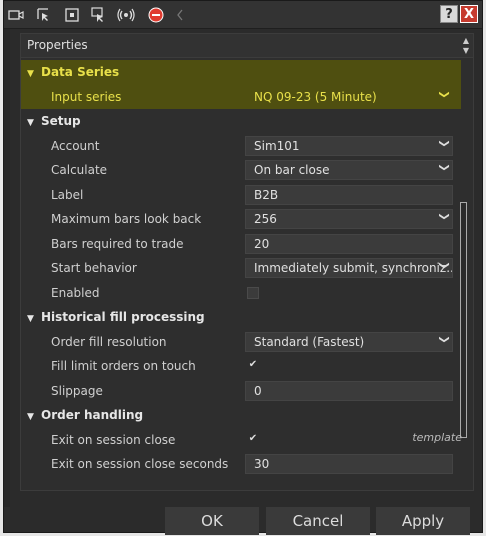 Image resolution: width=486 pixels, height=536 pixels. Describe the element at coordinates (44, 15) in the screenshot. I see `pointer-icon` at that location.